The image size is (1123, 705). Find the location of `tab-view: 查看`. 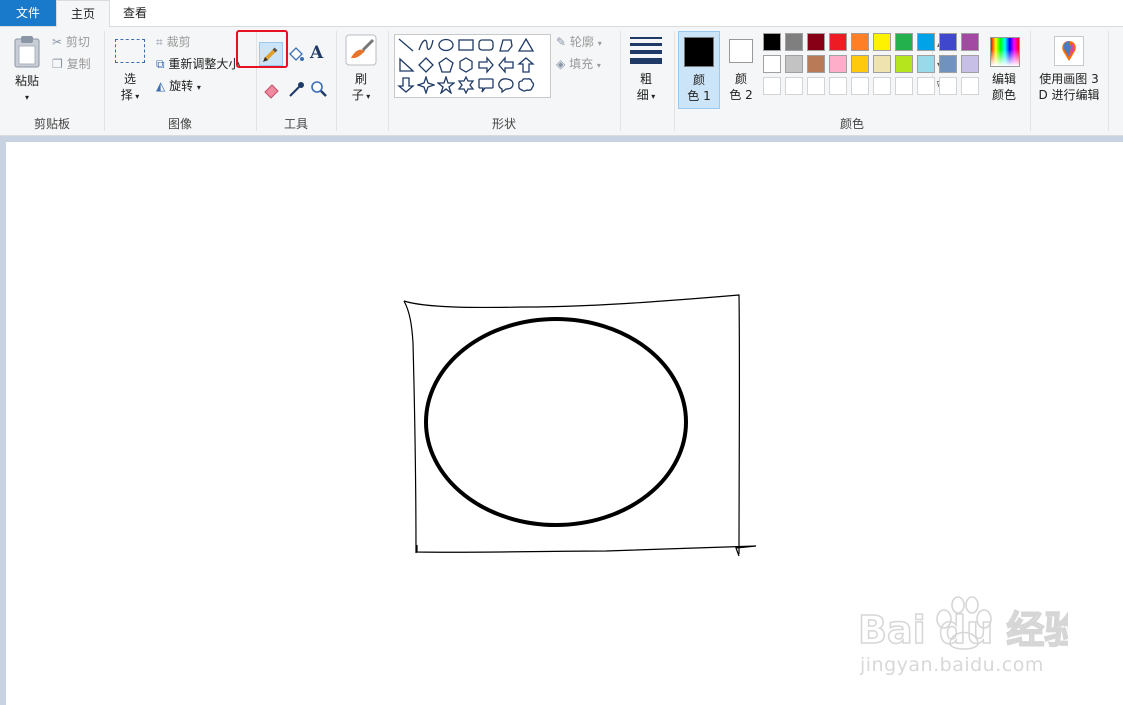

tab-view: 查看 is located at coordinates (135, 13).